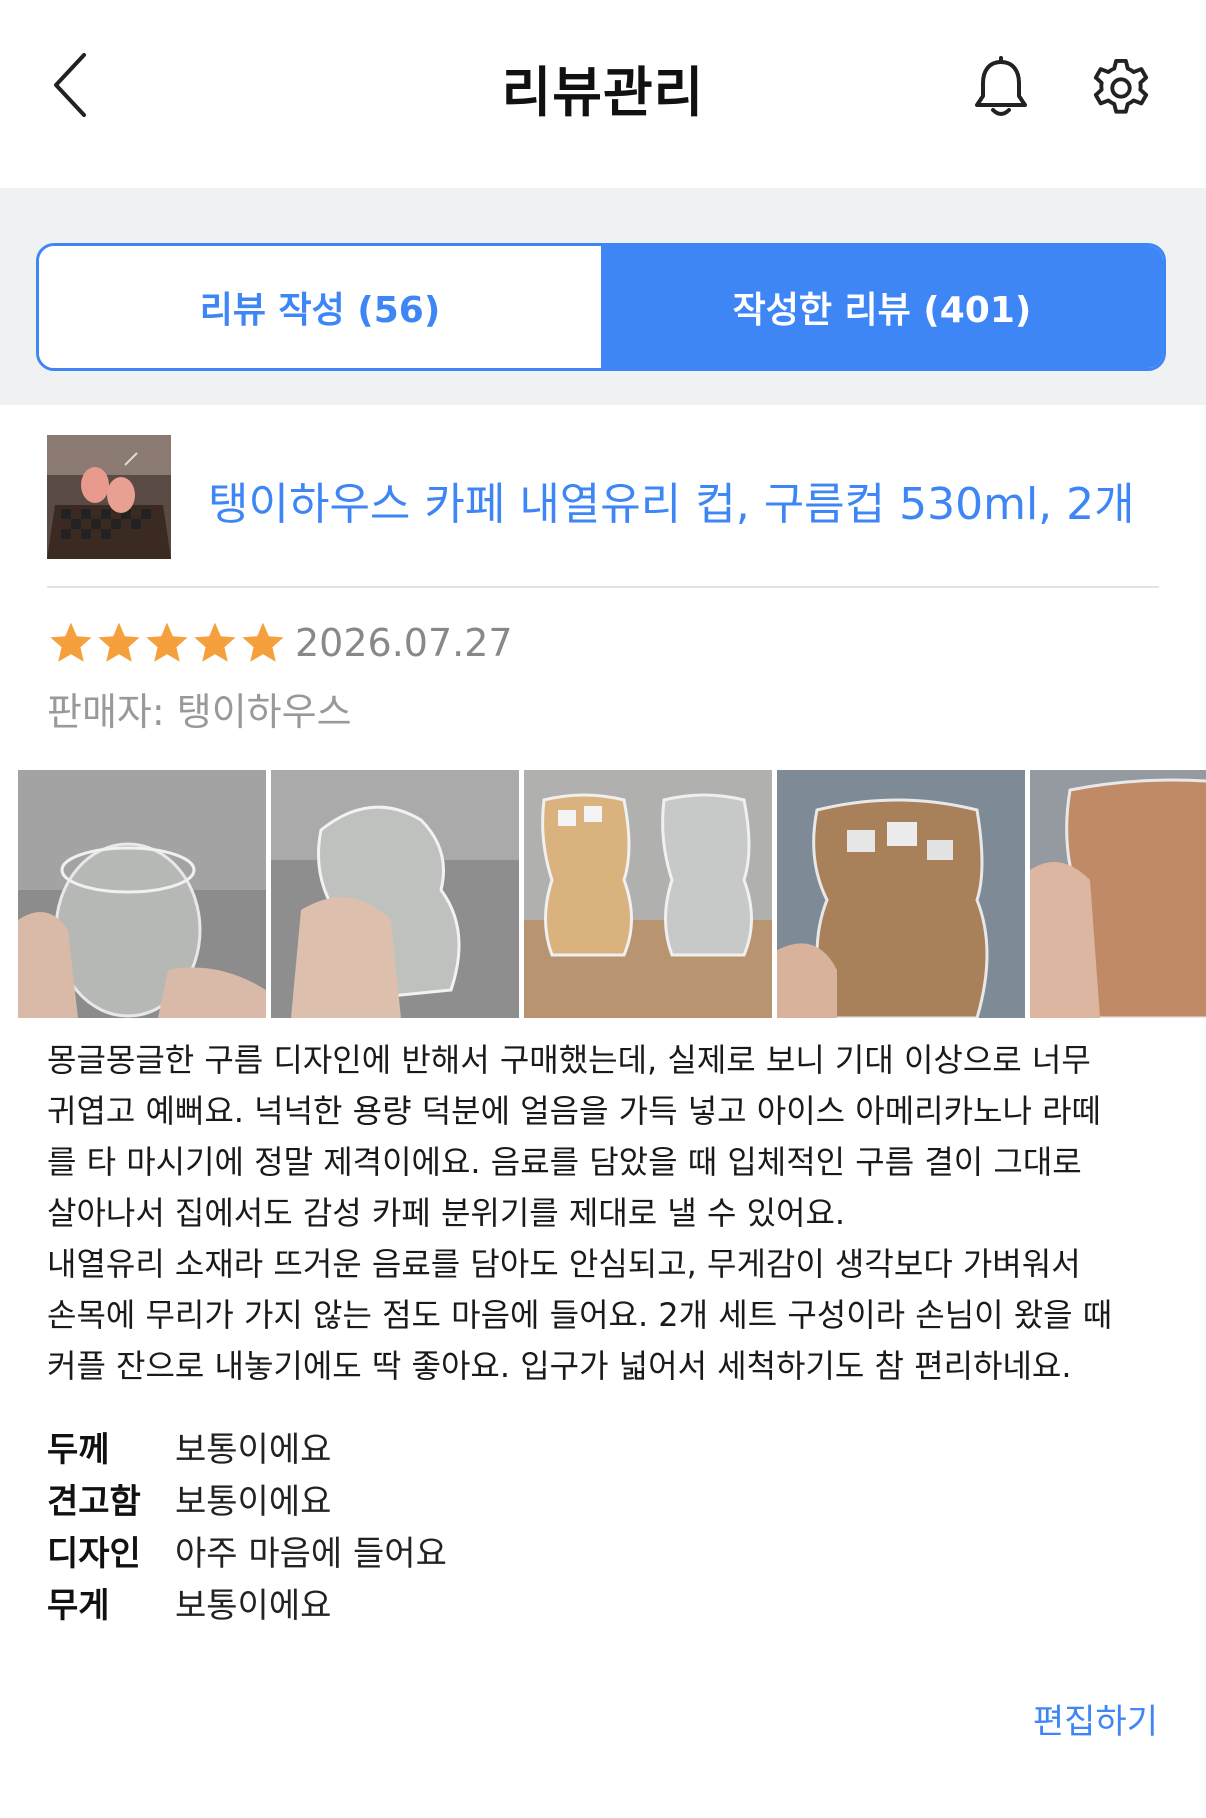  I want to click on tab-write-review: 리뷰 작성 (56), so click(320, 307).